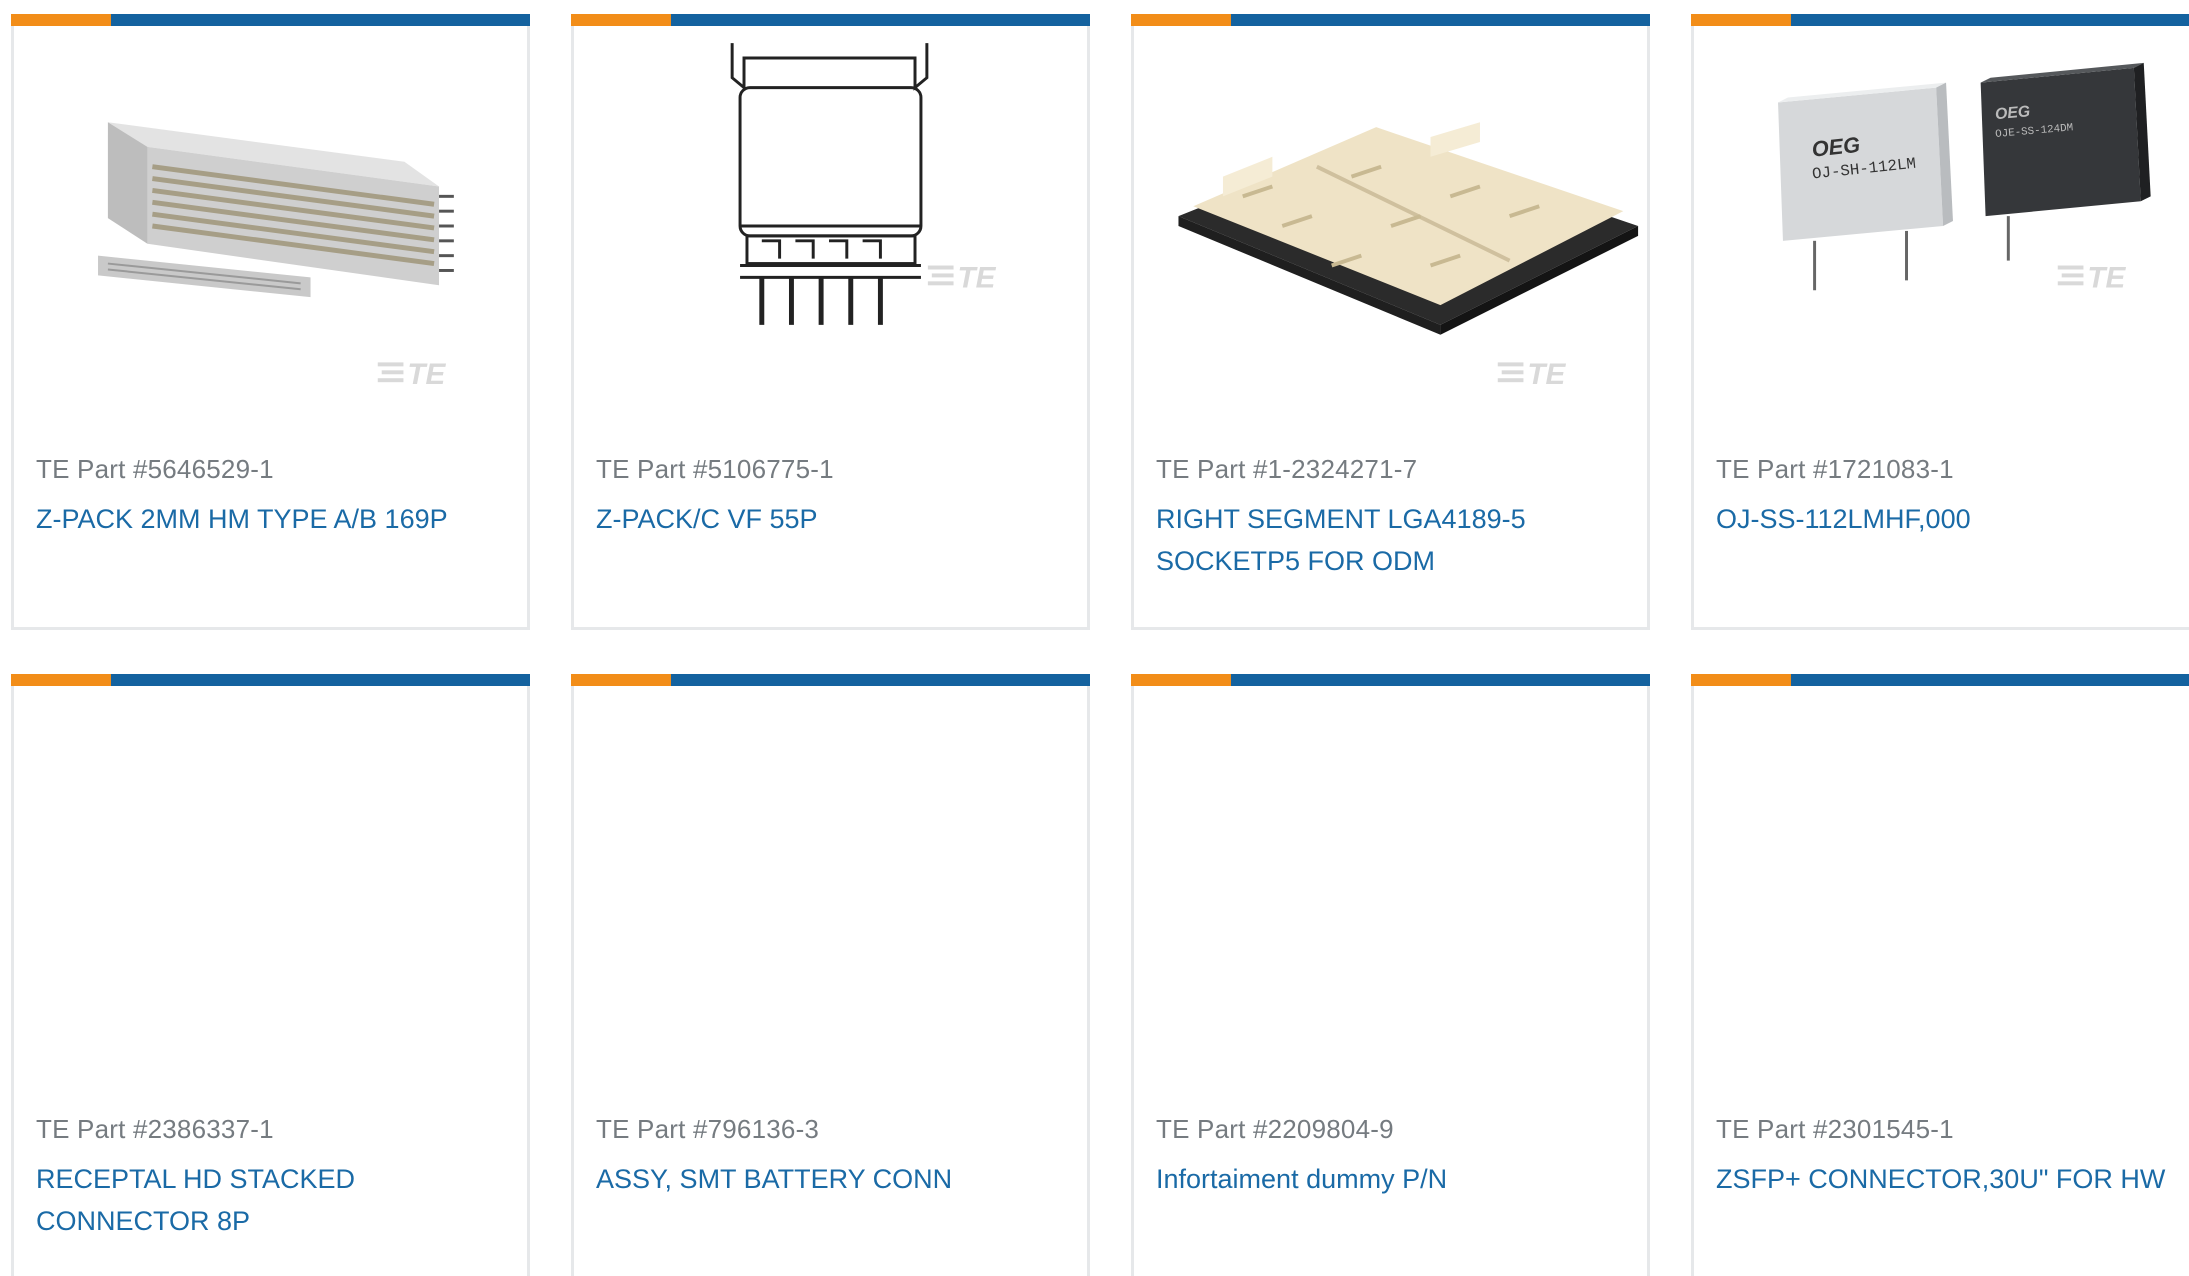 The width and height of the screenshot is (2189, 1276). Describe the element at coordinates (831, 519) in the screenshot. I see `product-name-link: Z-PACK/C VF 55P` at that location.